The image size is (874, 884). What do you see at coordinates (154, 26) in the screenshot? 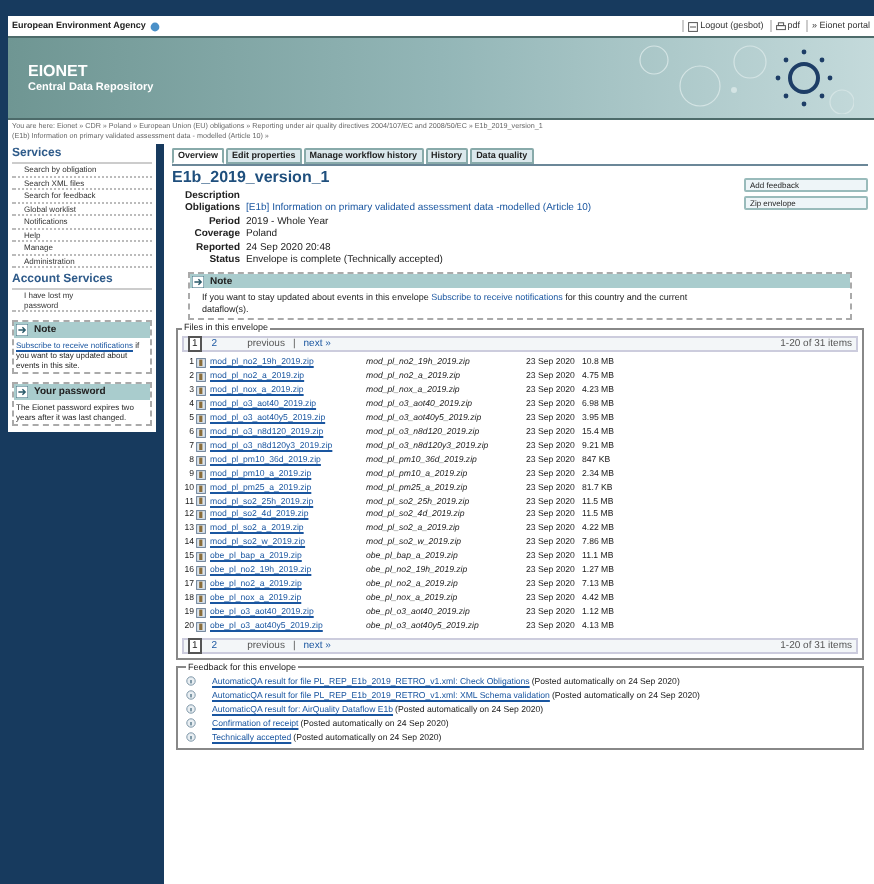
I see `globe-icon` at bounding box center [154, 26].